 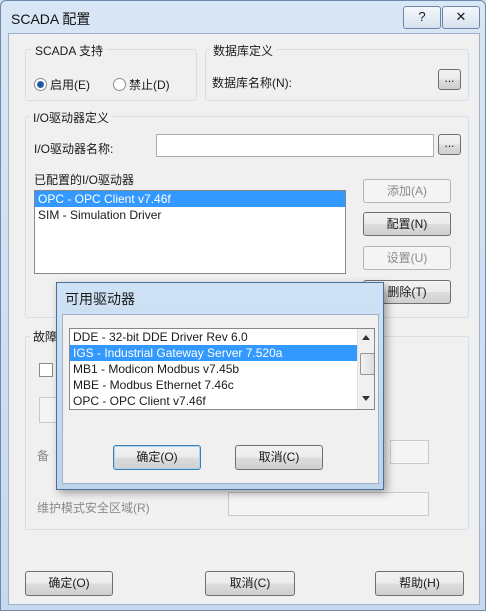 I want to click on ok-button: 确定(O), so click(x=69, y=583).